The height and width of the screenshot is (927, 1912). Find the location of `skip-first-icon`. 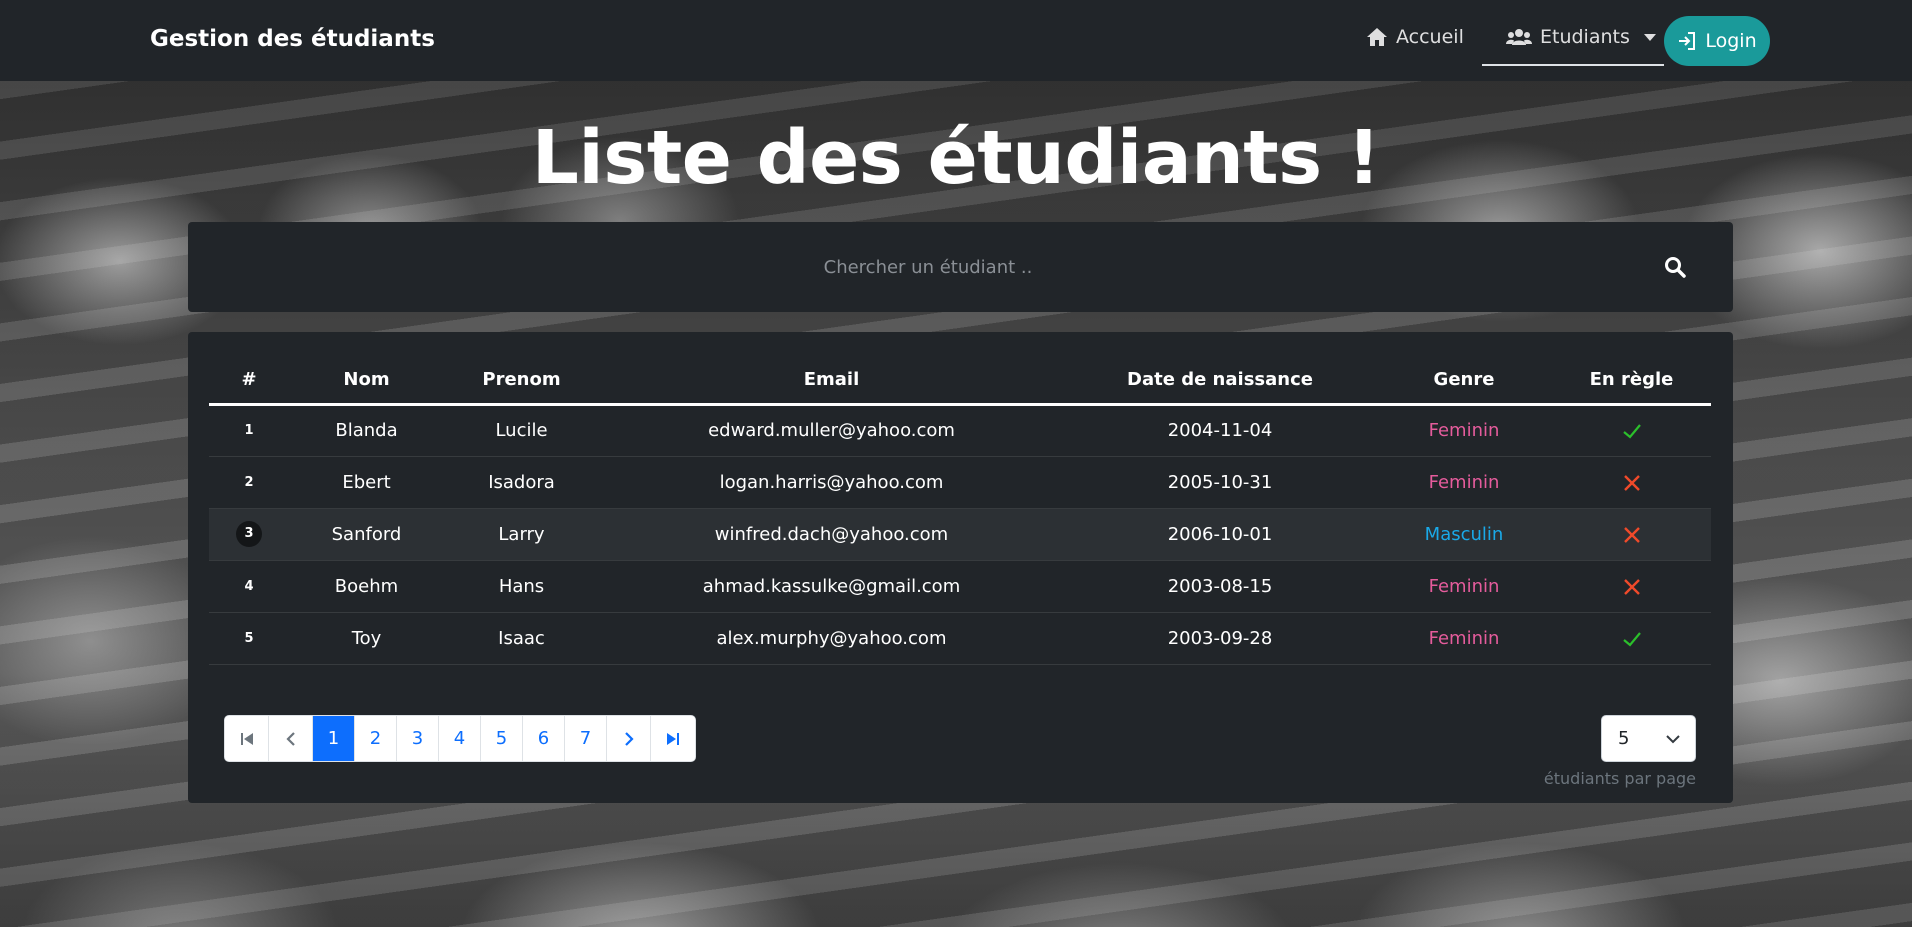

skip-first-icon is located at coordinates (246, 738).